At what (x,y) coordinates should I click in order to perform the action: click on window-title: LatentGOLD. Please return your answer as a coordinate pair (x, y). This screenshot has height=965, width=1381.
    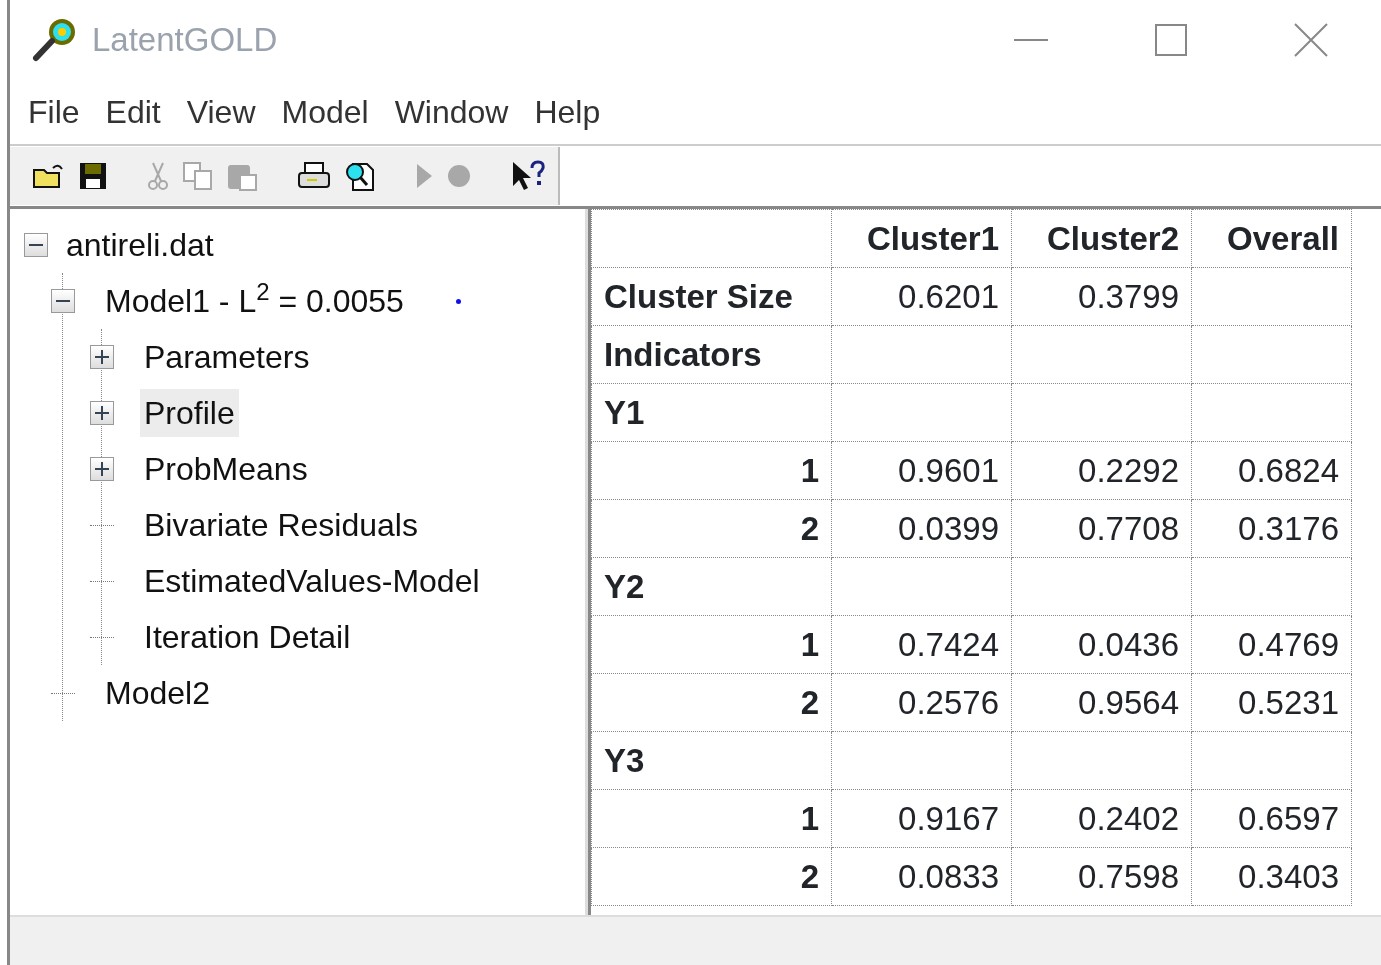
    Looking at the image, I should click on (185, 40).